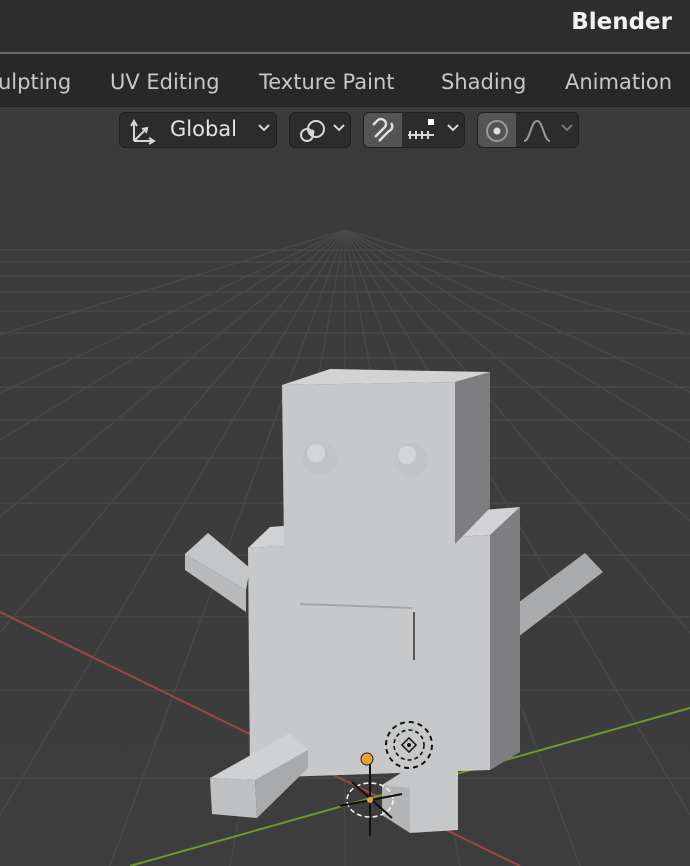 The height and width of the screenshot is (866, 690). What do you see at coordinates (621, 22) in the screenshot?
I see `app-title: Blender` at bounding box center [621, 22].